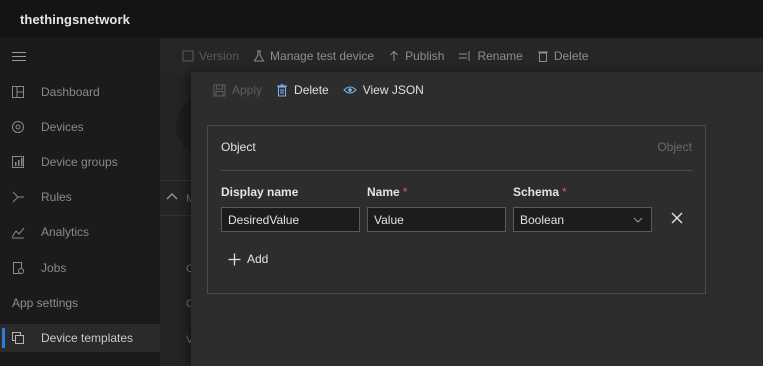 Image resolution: width=763 pixels, height=366 pixels. I want to click on manage-test-device-label: Manage test device, so click(322, 56).